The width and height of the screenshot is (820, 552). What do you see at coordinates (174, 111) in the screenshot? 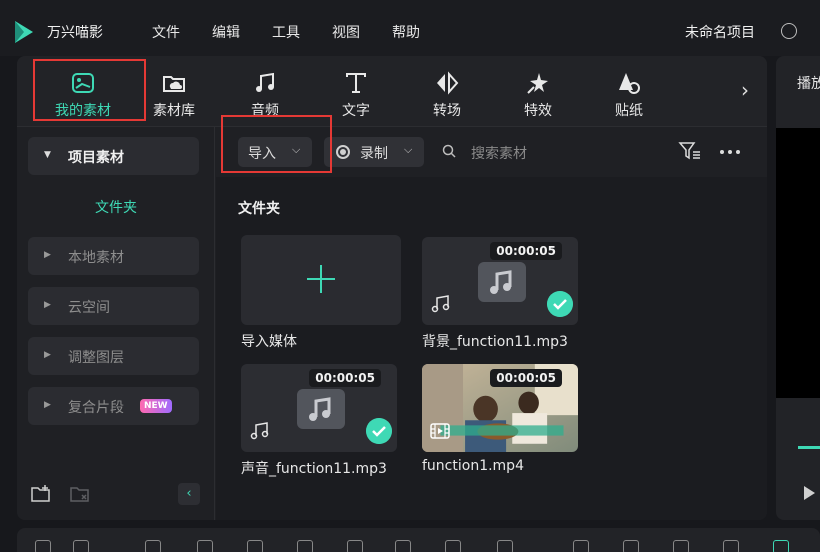
I see `tab-label: 素材库` at bounding box center [174, 111].